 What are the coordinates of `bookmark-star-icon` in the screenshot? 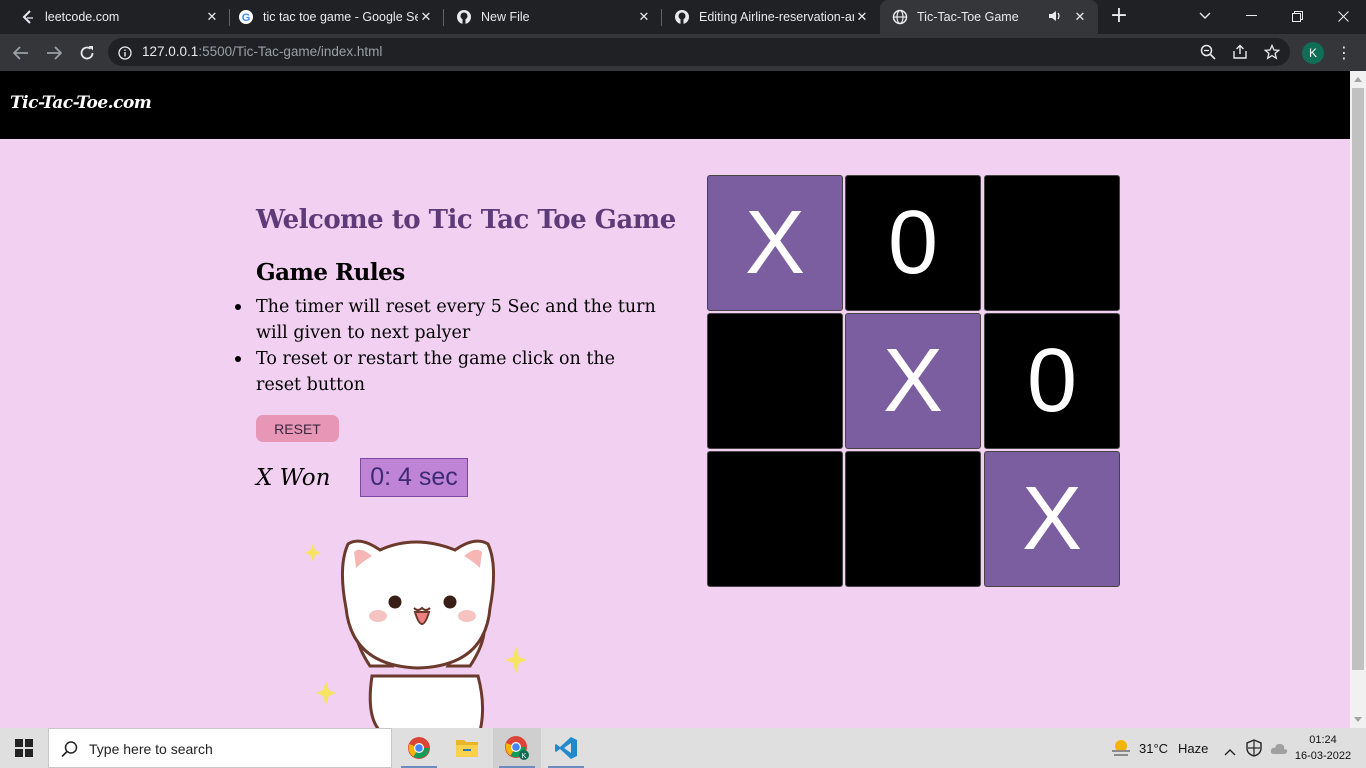 It's located at (1272, 51).